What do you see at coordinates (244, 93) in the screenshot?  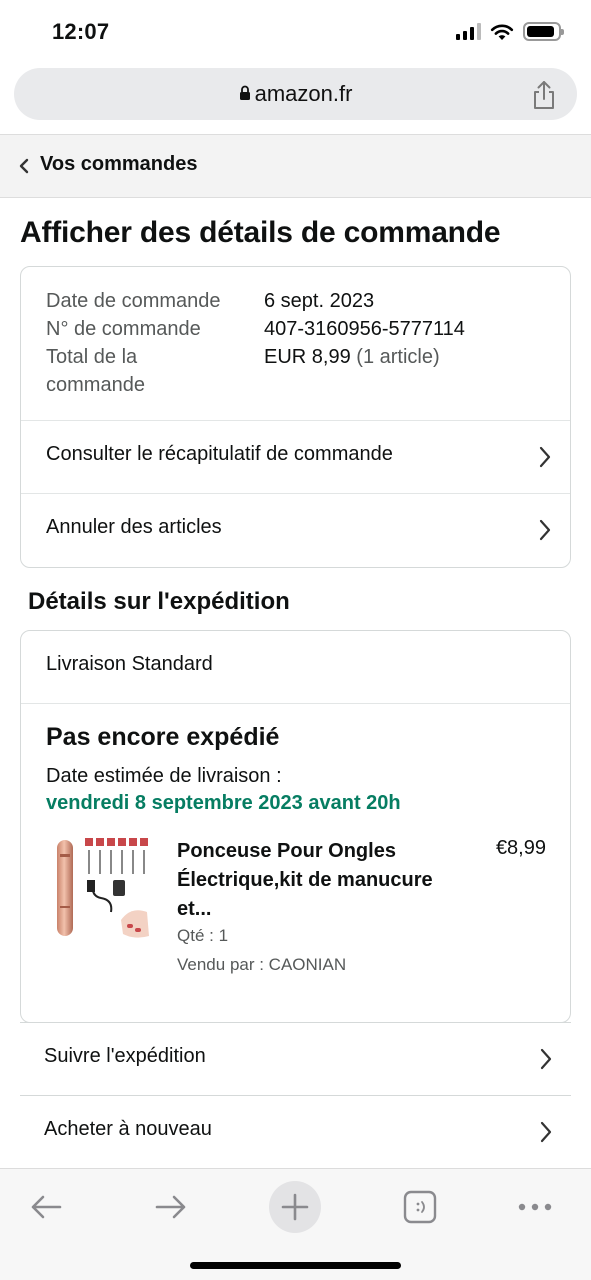 I see `lock-icon` at bounding box center [244, 93].